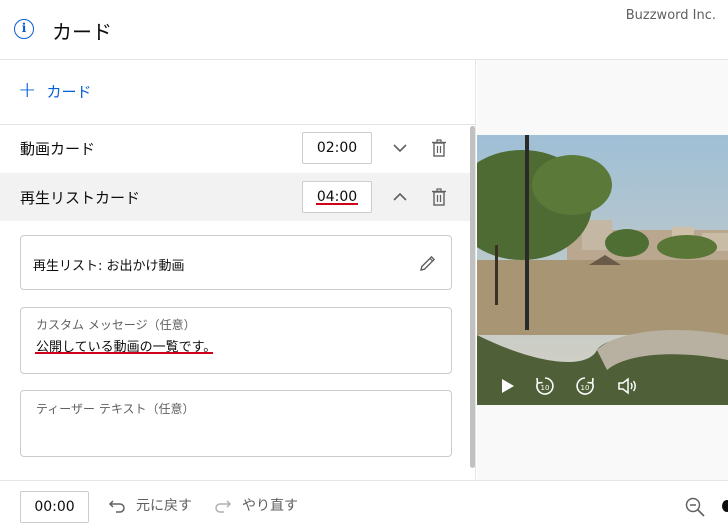 The image size is (728, 530). Describe the element at coordinates (80, 197) in the screenshot. I see `card-label: 再生リストカード` at that location.